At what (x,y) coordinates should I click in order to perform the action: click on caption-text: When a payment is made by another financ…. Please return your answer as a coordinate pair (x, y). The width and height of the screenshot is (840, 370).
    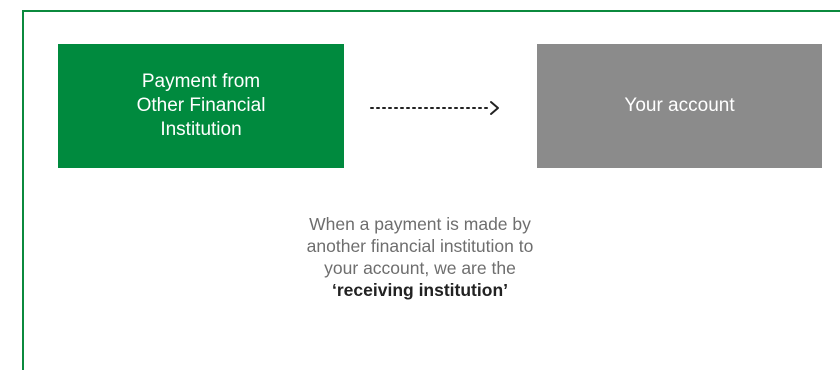
    Looking at the image, I should click on (420, 257).